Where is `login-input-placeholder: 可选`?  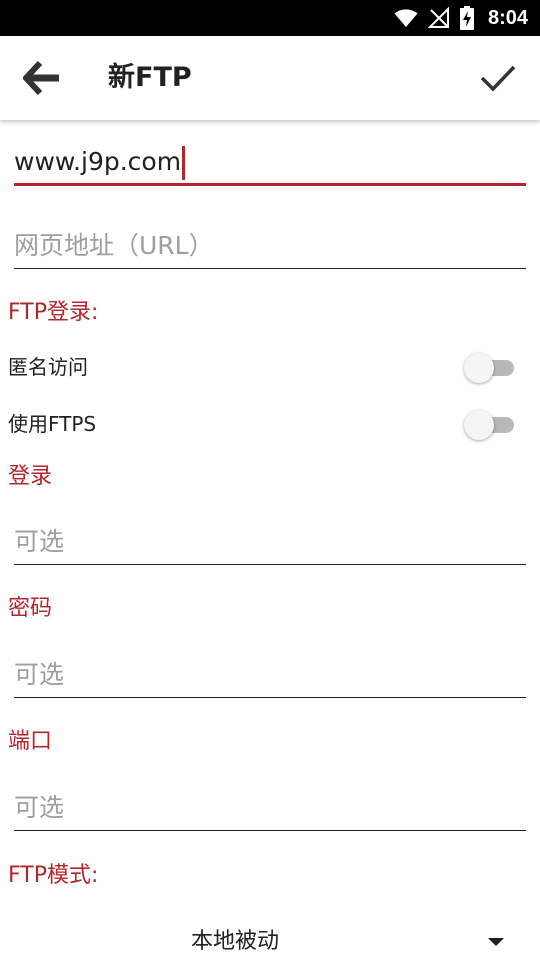 login-input-placeholder: 可选 is located at coordinates (39, 541).